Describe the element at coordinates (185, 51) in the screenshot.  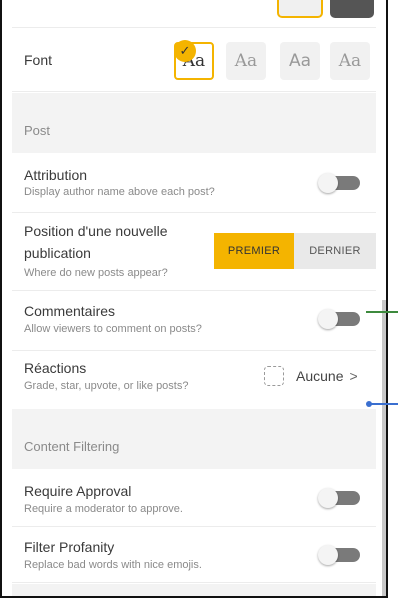
I see `check-icon: ✓` at that location.